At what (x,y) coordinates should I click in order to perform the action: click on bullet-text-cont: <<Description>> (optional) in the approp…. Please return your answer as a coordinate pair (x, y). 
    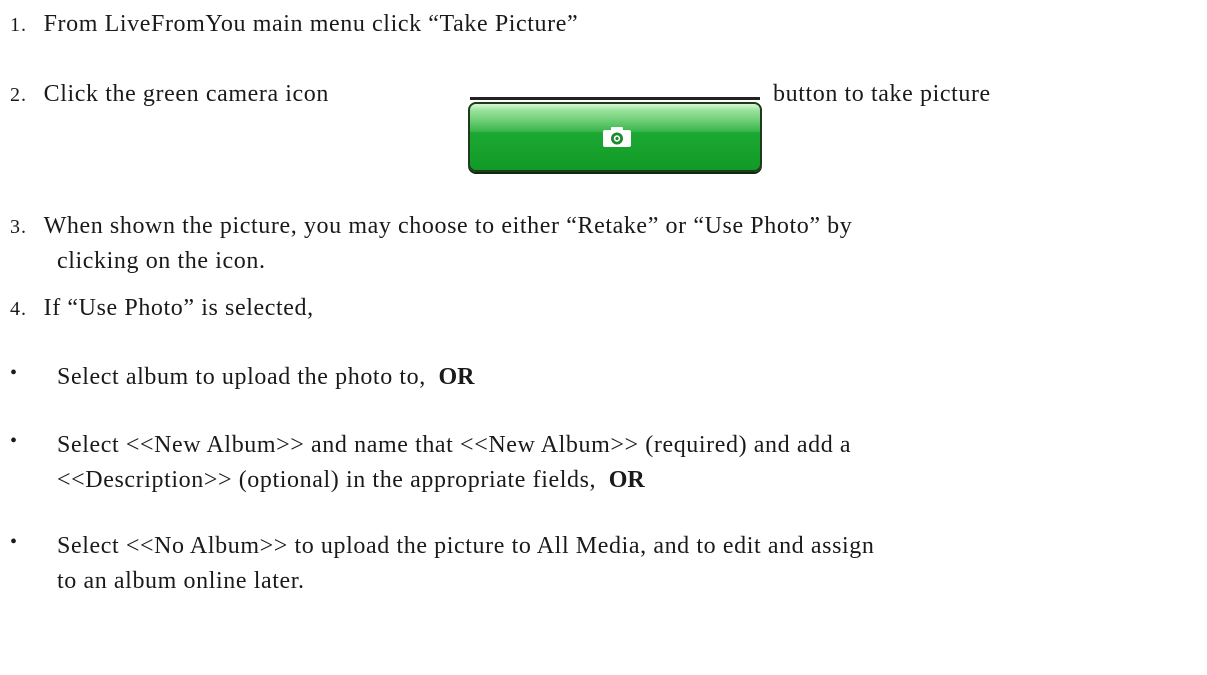
    Looking at the image, I should click on (327, 480).